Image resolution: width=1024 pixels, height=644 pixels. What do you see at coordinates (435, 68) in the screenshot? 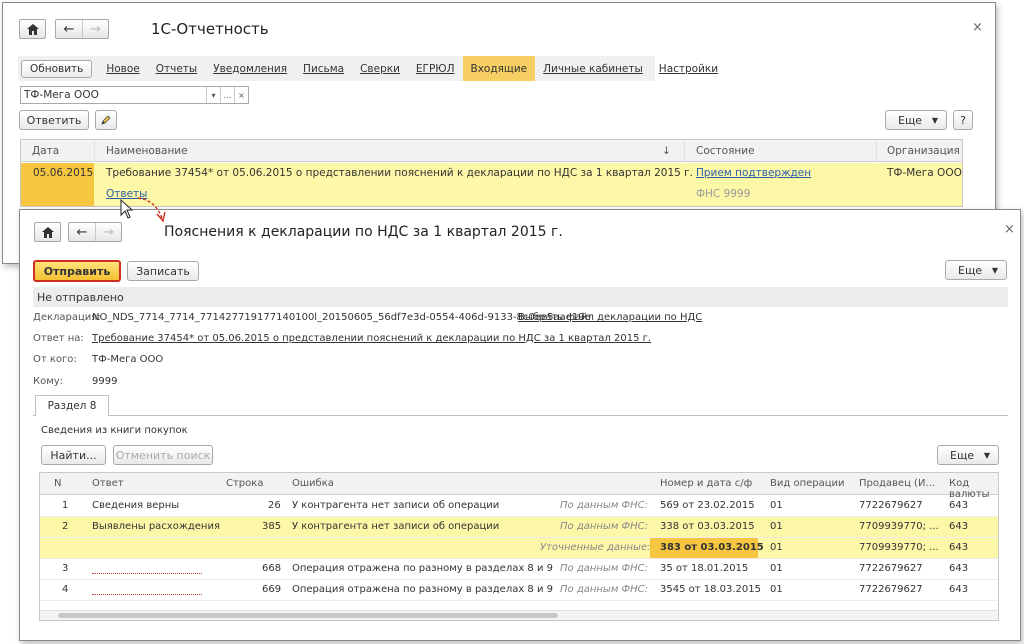
I see `tab-egrul: ЕГРЮЛ` at bounding box center [435, 68].